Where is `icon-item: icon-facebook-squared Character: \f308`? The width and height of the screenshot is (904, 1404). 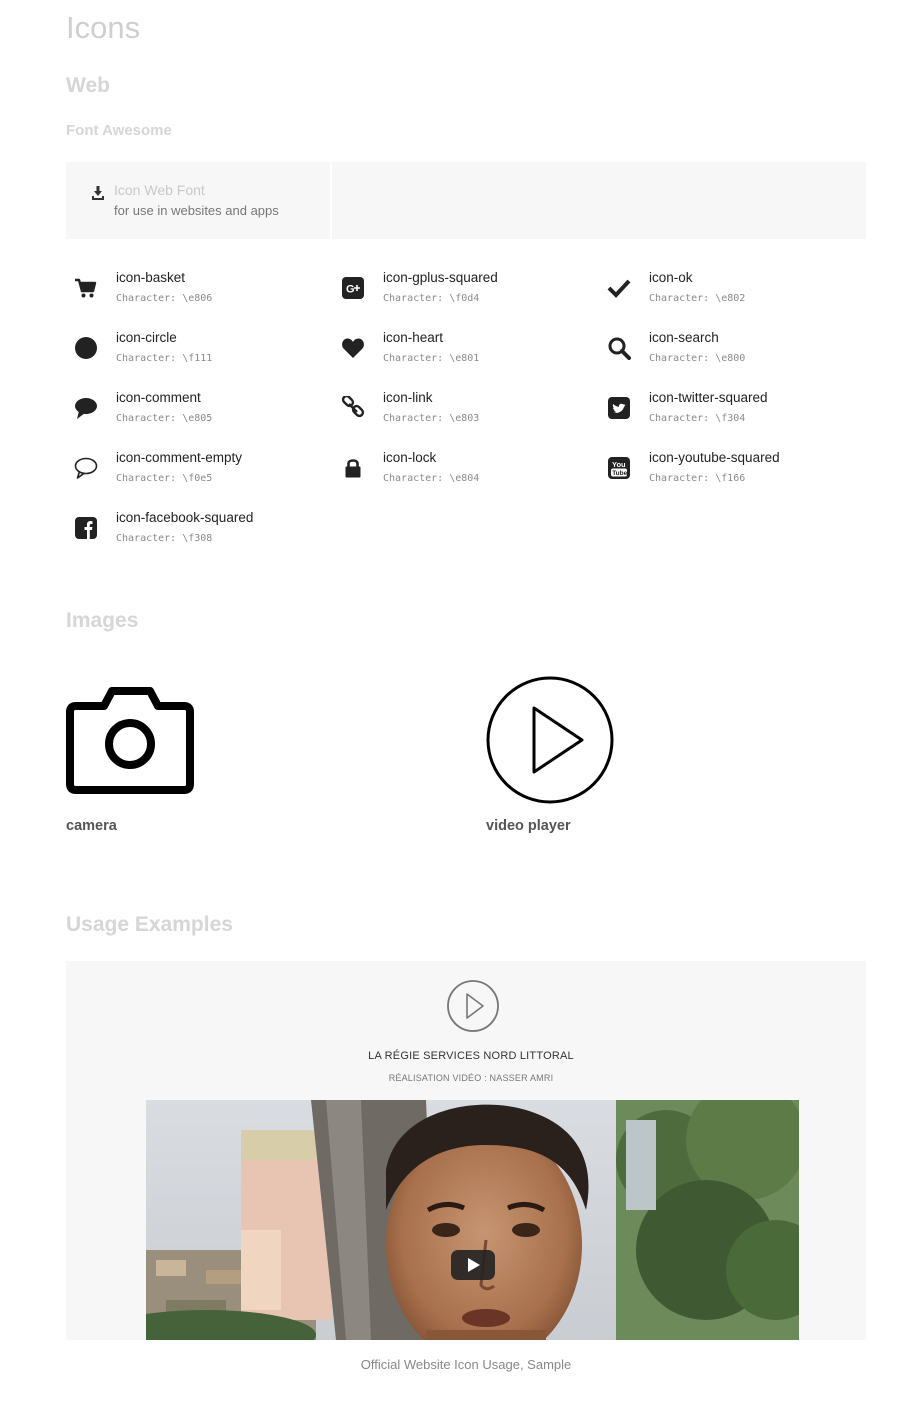
icon-item: icon-facebook-squared Character: \f308 is located at coordinates (196, 533).